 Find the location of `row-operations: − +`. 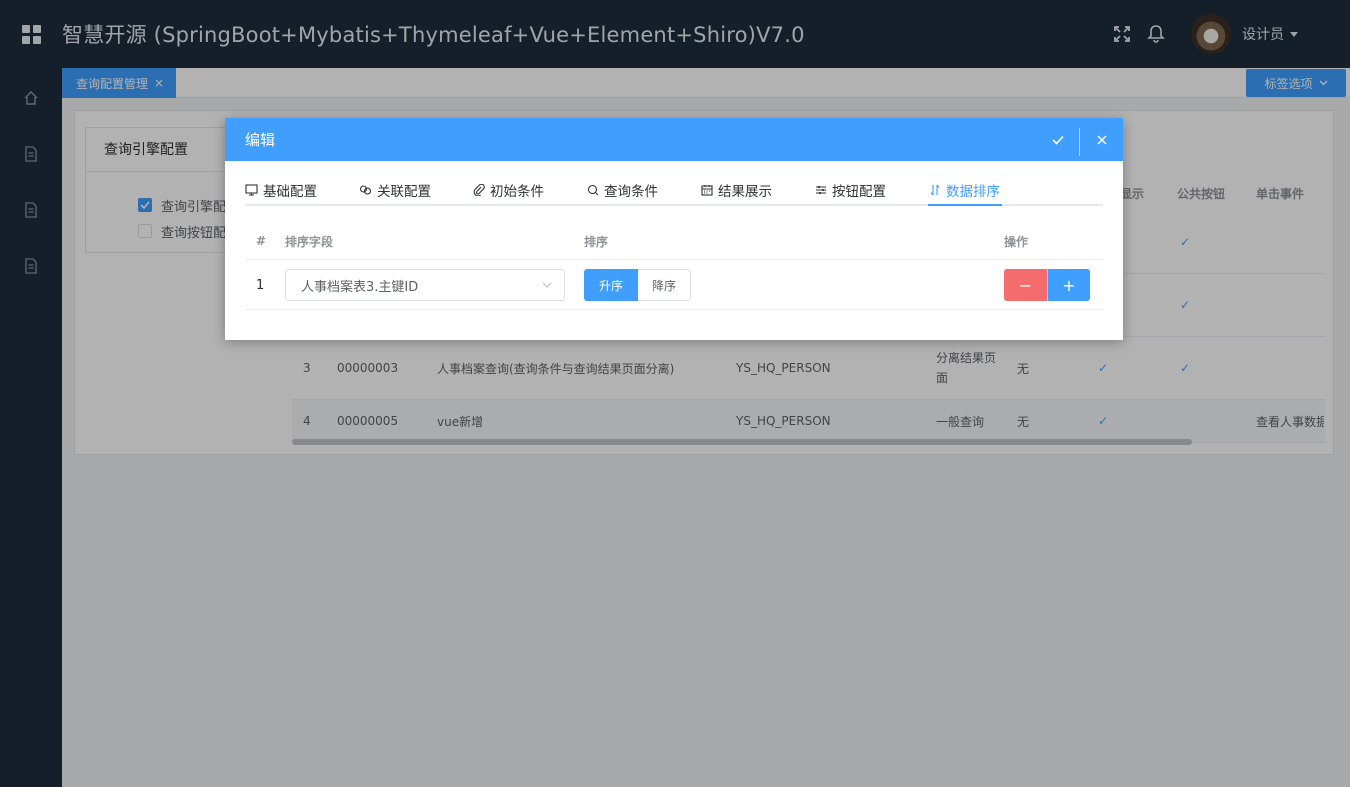

row-operations: − + is located at coordinates (1047, 285).